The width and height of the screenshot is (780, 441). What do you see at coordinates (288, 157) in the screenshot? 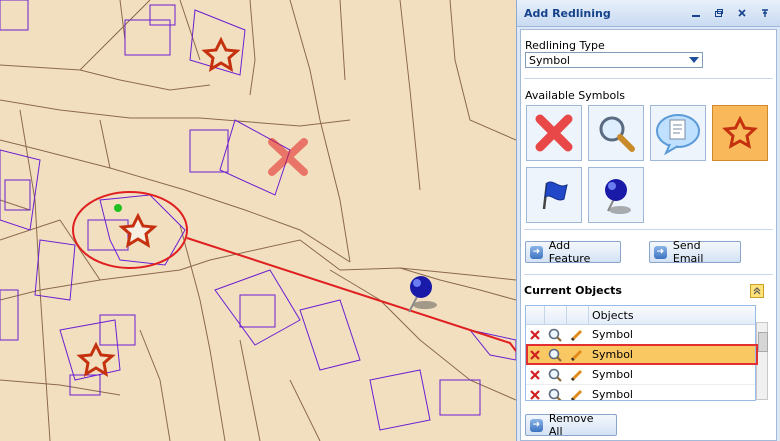
I see `x-marker` at bounding box center [288, 157].